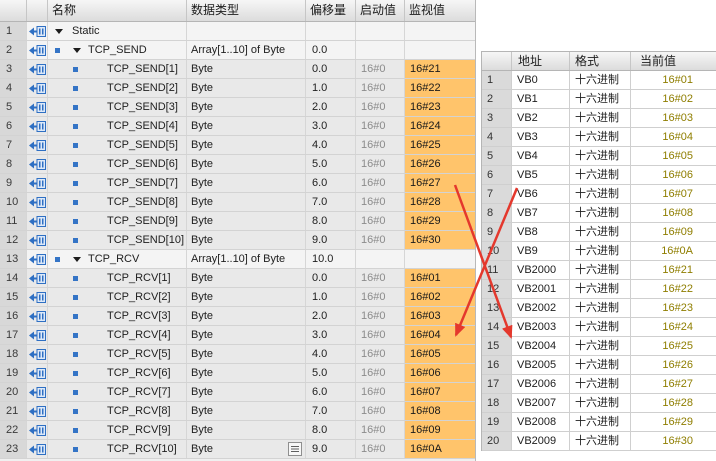 This screenshot has width=716, height=461. Describe the element at coordinates (237, 145) in the screenshot. I see `db-row: 7 TCP_SEND[5] Byte 4.0 16#0 16#25` at that location.